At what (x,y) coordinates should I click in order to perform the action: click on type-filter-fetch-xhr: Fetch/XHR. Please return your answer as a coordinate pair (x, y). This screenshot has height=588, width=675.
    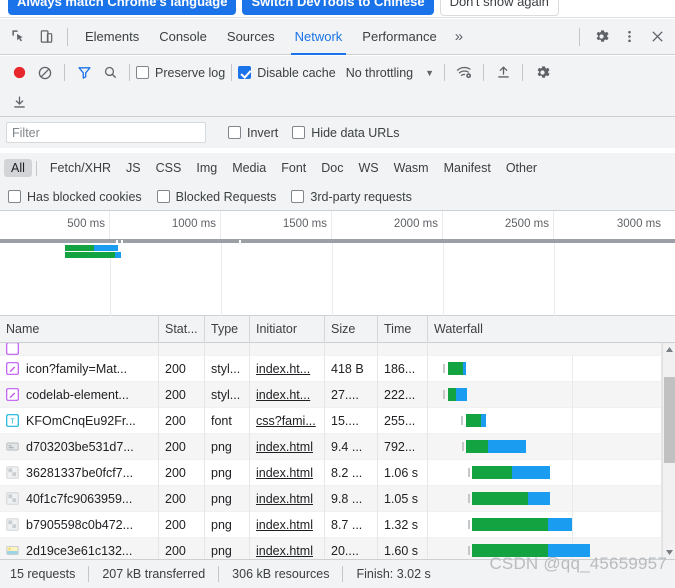
    Looking at the image, I should click on (80, 168).